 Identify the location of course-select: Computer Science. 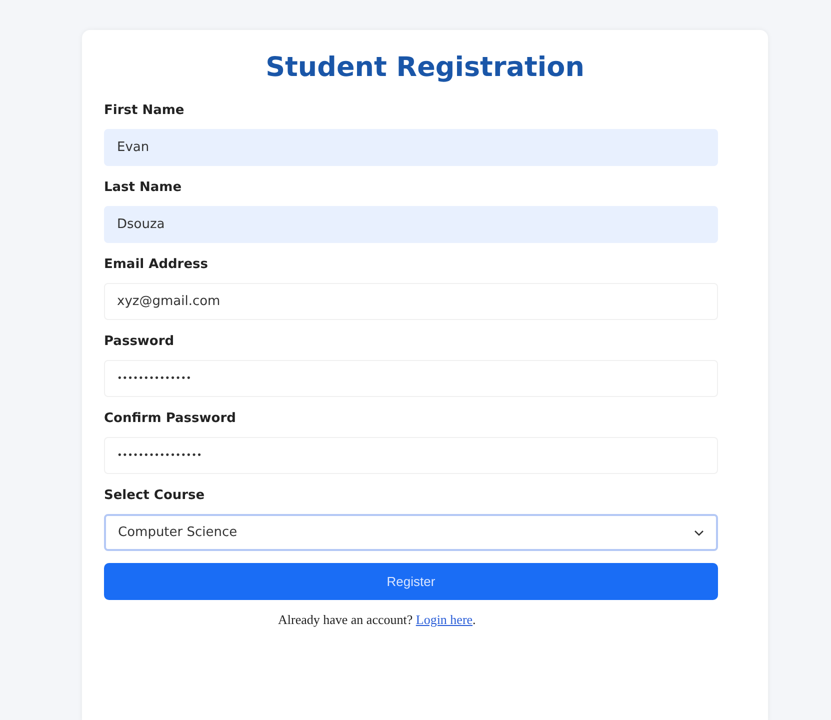
(411, 532).